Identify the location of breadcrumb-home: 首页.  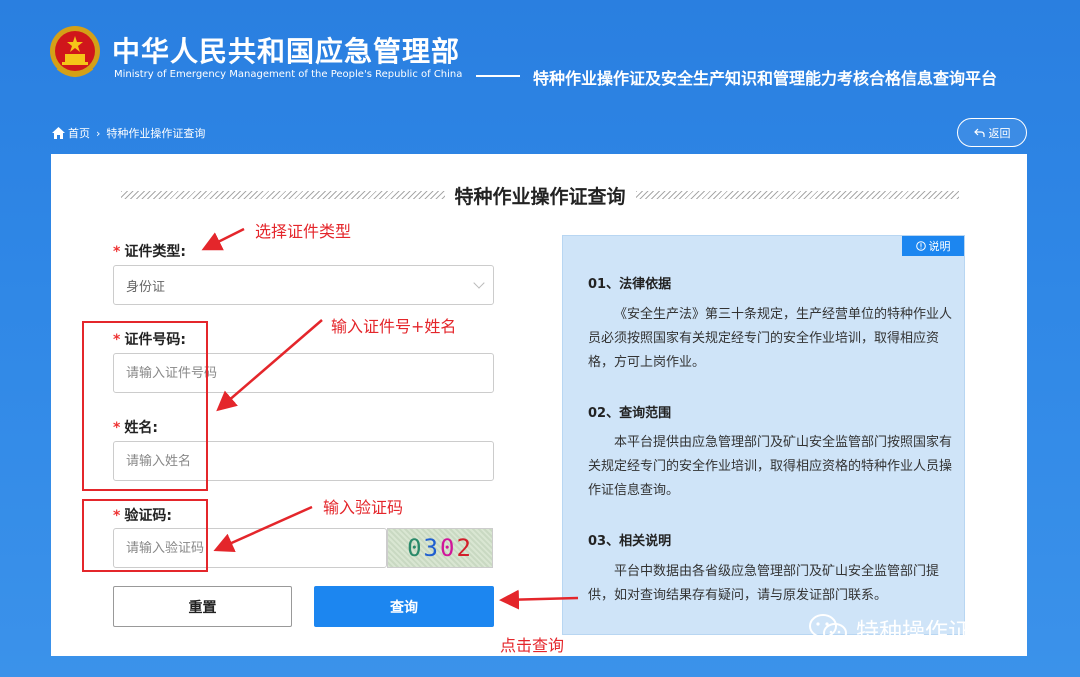
(71, 133).